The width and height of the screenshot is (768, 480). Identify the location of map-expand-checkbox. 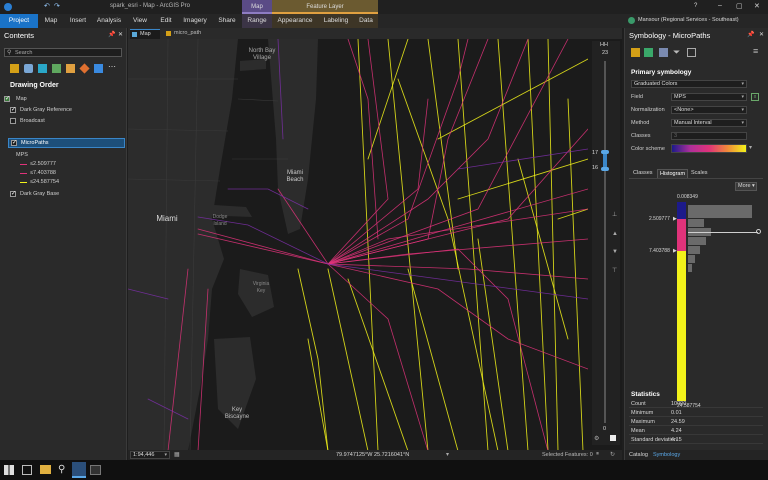
(7, 98).